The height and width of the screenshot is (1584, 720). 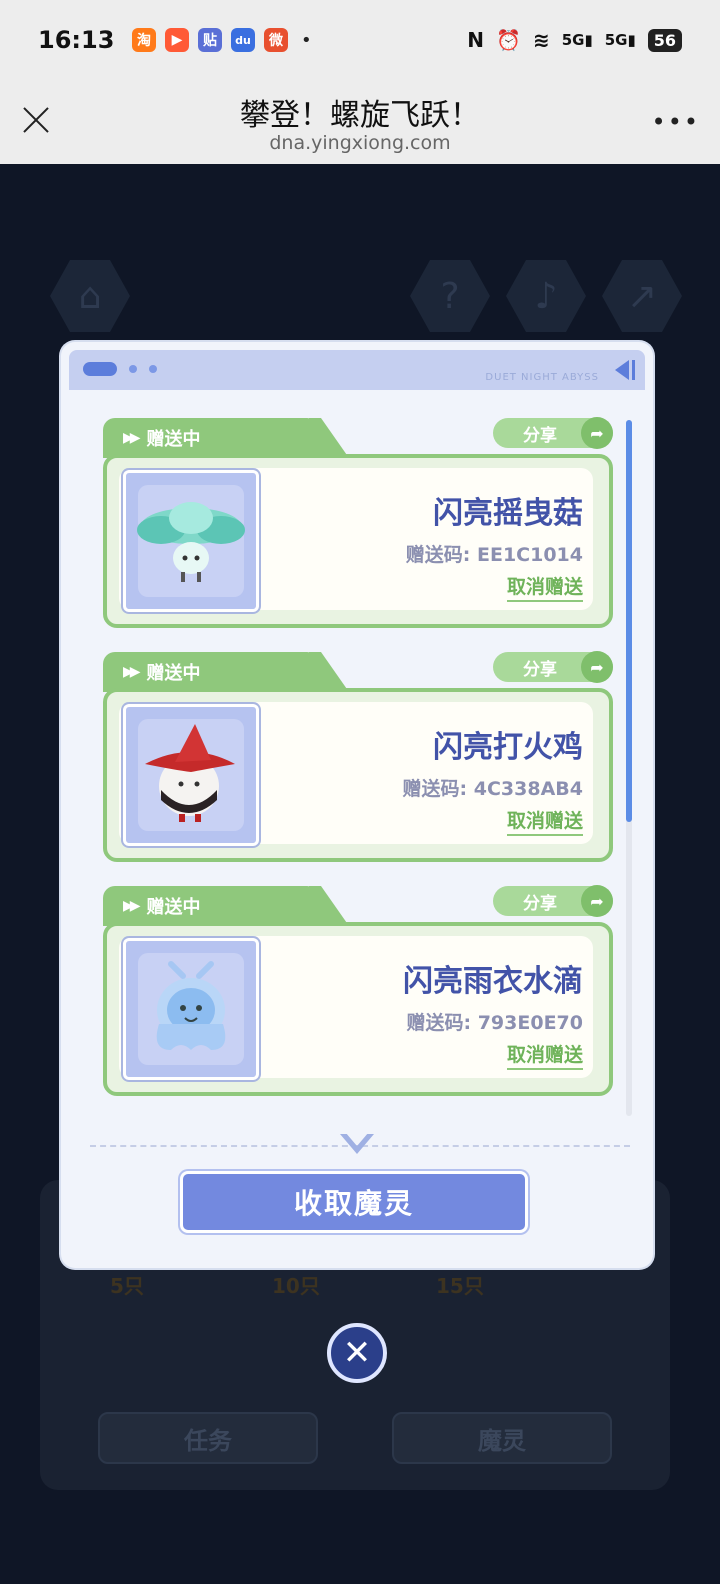 I want to click on more-menu-icon: •••, so click(x=676, y=122).